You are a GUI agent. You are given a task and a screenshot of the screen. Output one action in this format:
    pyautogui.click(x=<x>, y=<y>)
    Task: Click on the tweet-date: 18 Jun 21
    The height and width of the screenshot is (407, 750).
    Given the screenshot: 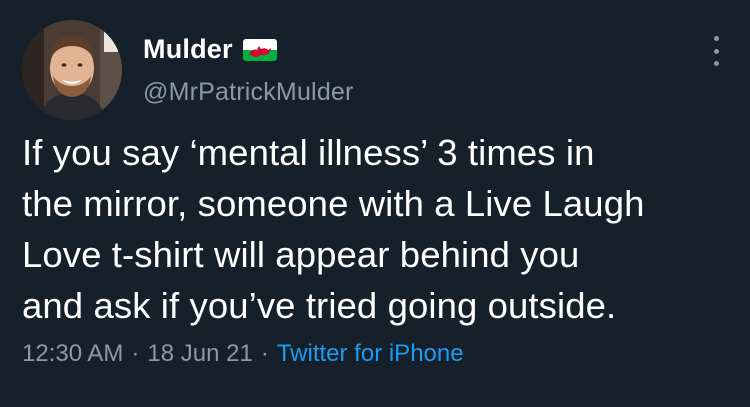 What is the action you would take?
    pyautogui.click(x=199, y=354)
    